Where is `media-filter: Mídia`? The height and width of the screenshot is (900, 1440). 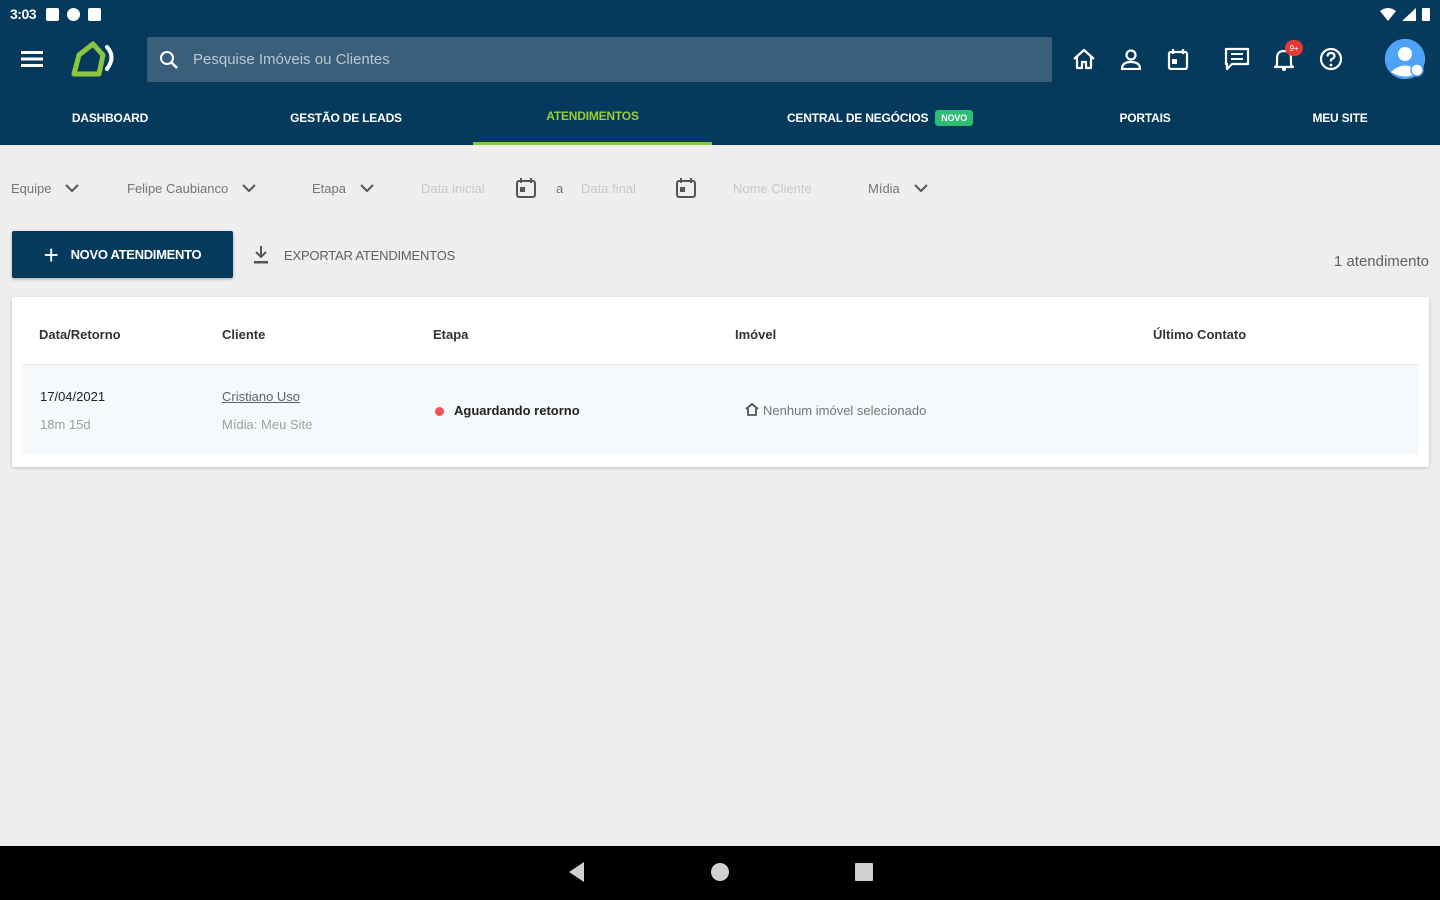
media-filter: Mídia is located at coordinates (898, 188).